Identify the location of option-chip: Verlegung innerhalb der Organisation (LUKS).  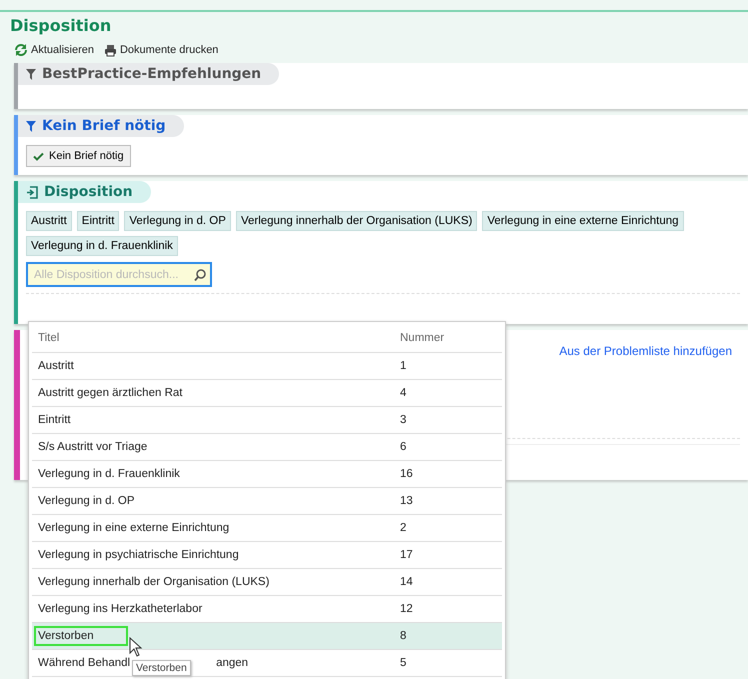
(357, 221).